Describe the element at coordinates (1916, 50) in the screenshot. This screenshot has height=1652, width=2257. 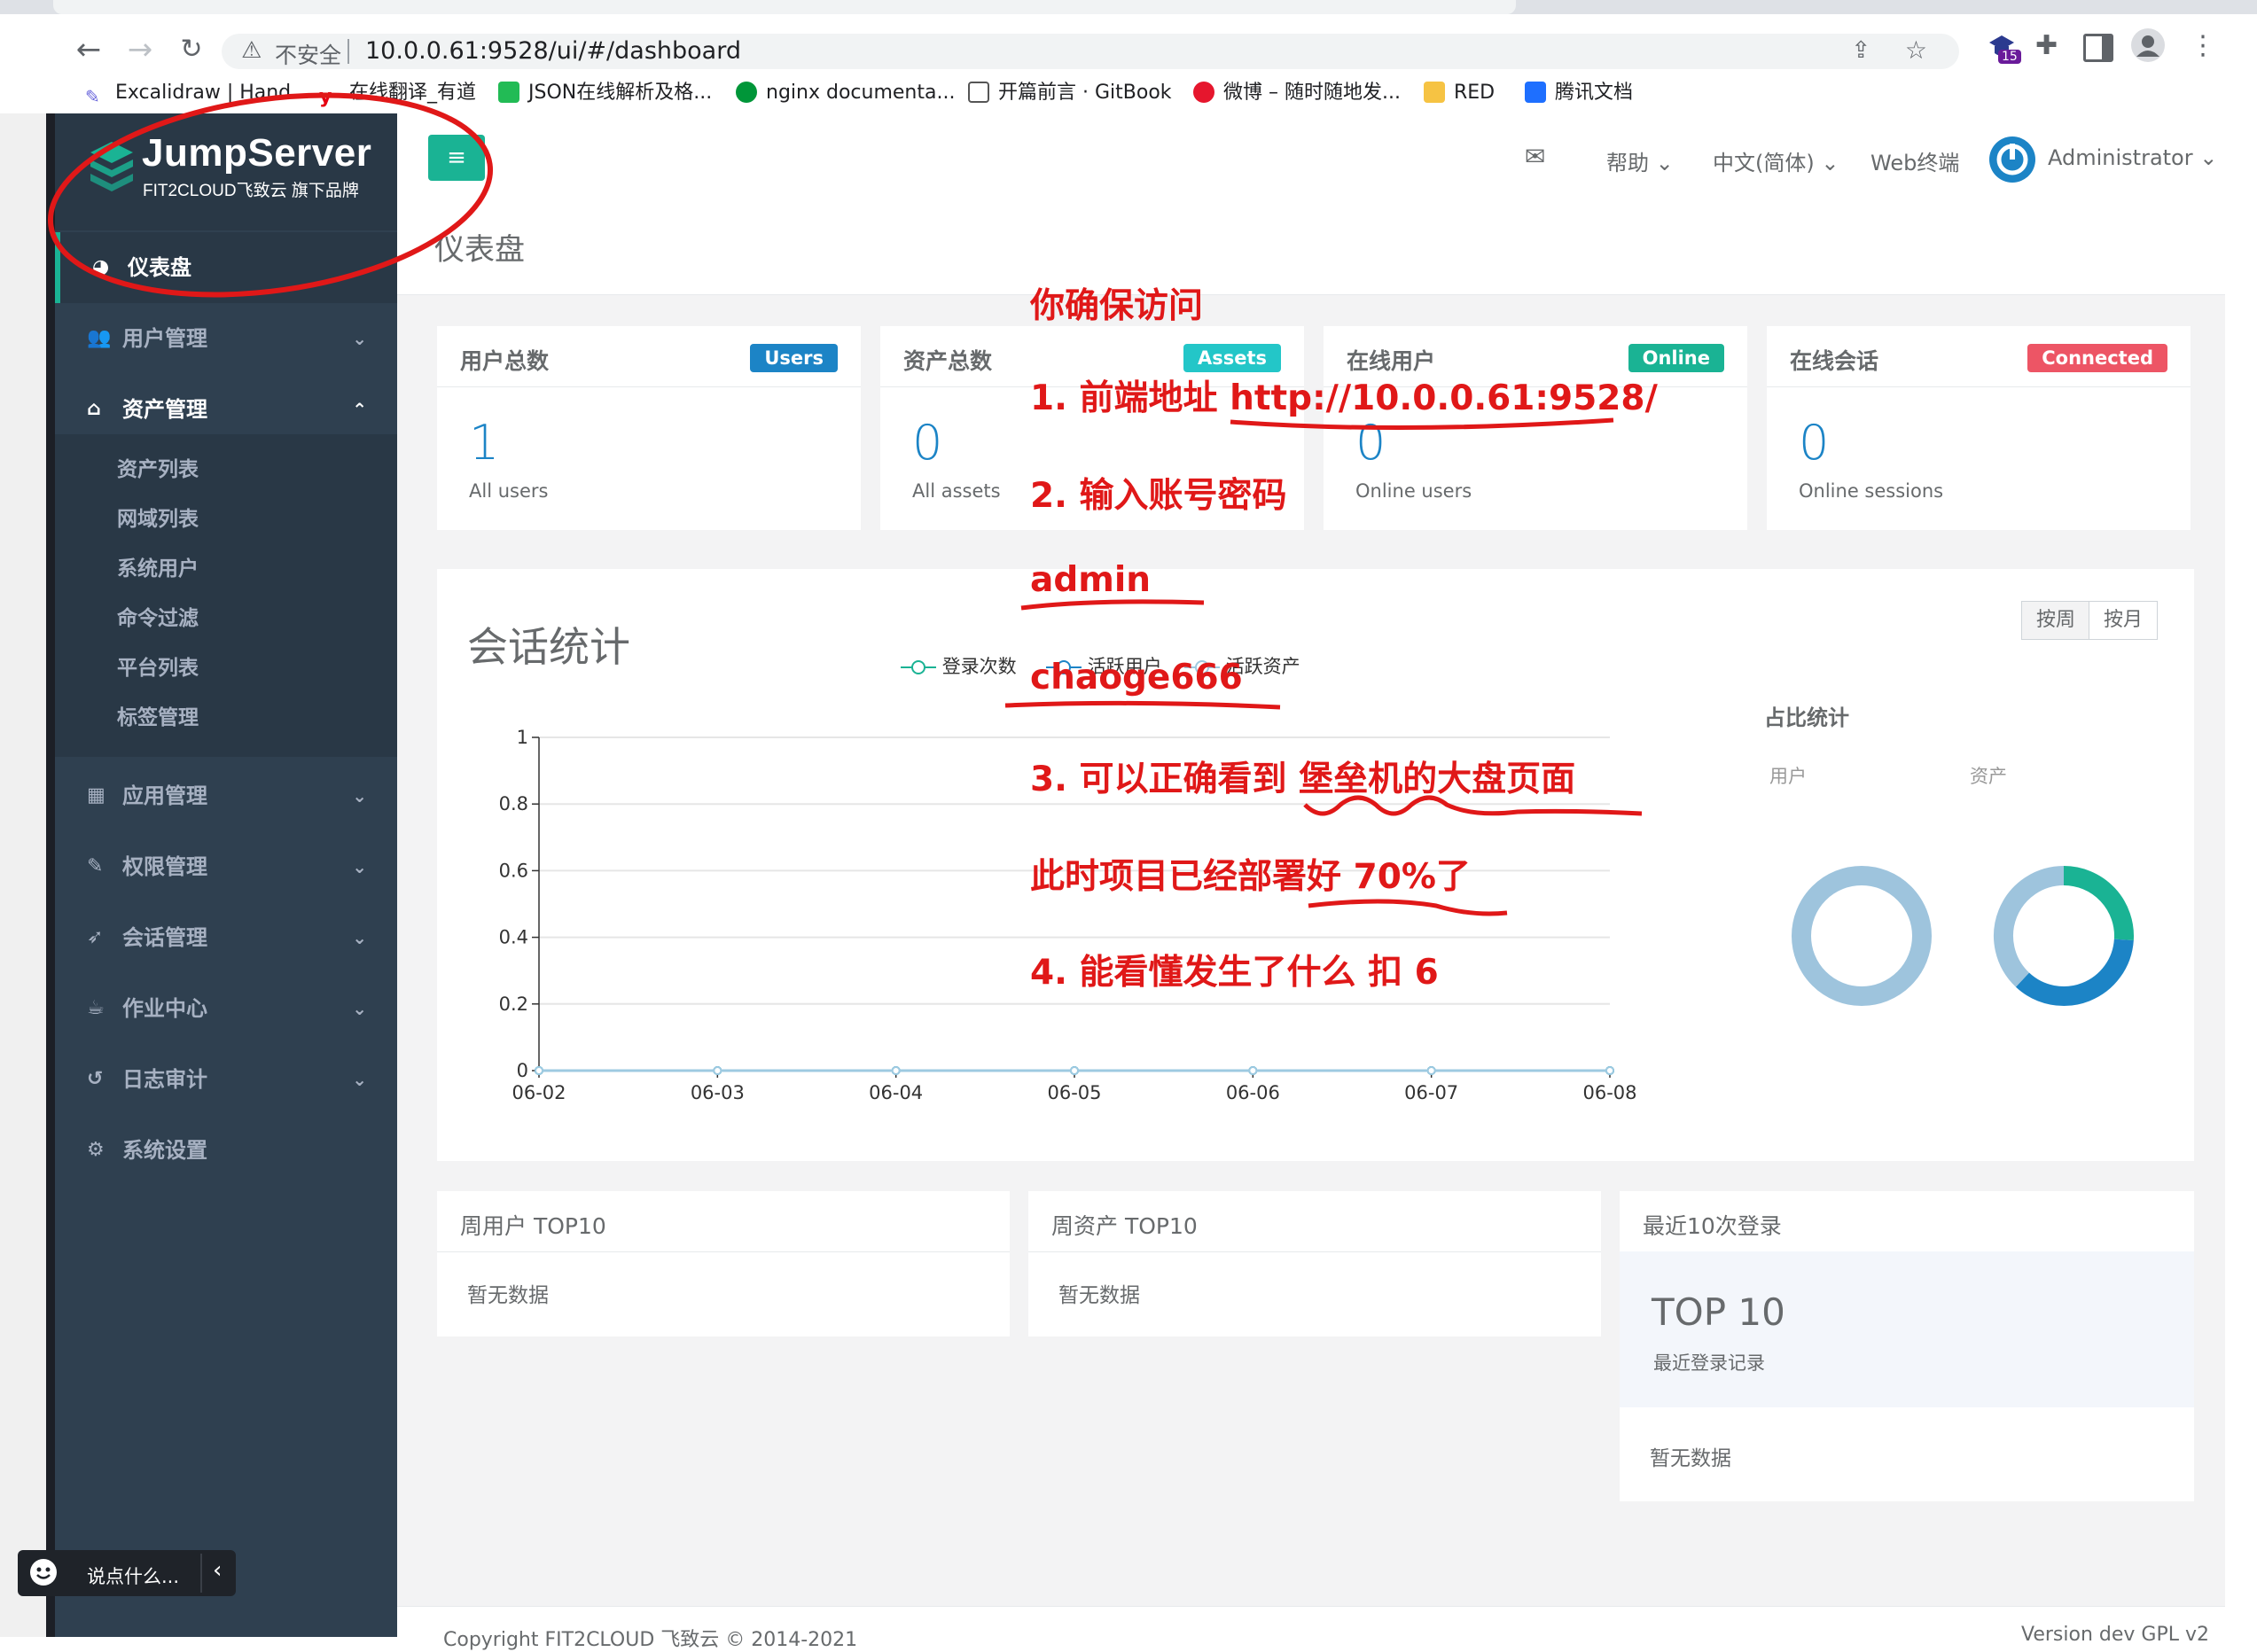
I see `star-icon: ☆` at that location.